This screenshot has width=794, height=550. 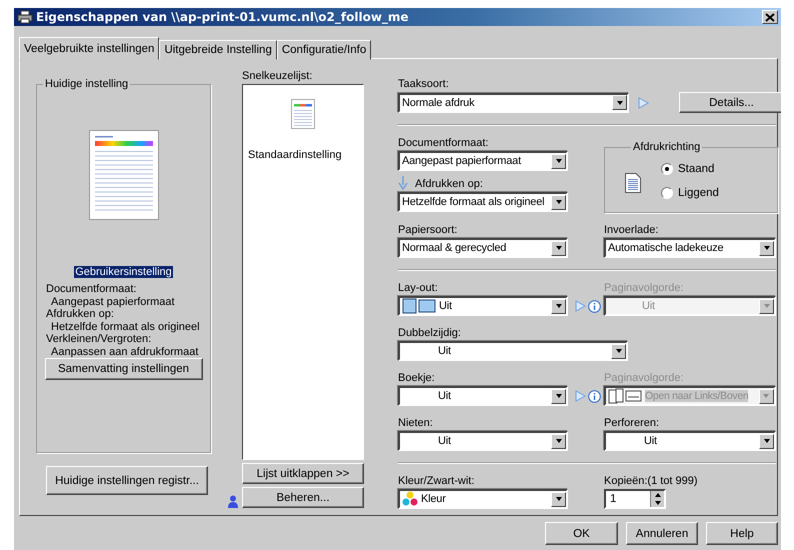 What do you see at coordinates (417, 378) in the screenshot?
I see `field-label: Boekje:` at bounding box center [417, 378].